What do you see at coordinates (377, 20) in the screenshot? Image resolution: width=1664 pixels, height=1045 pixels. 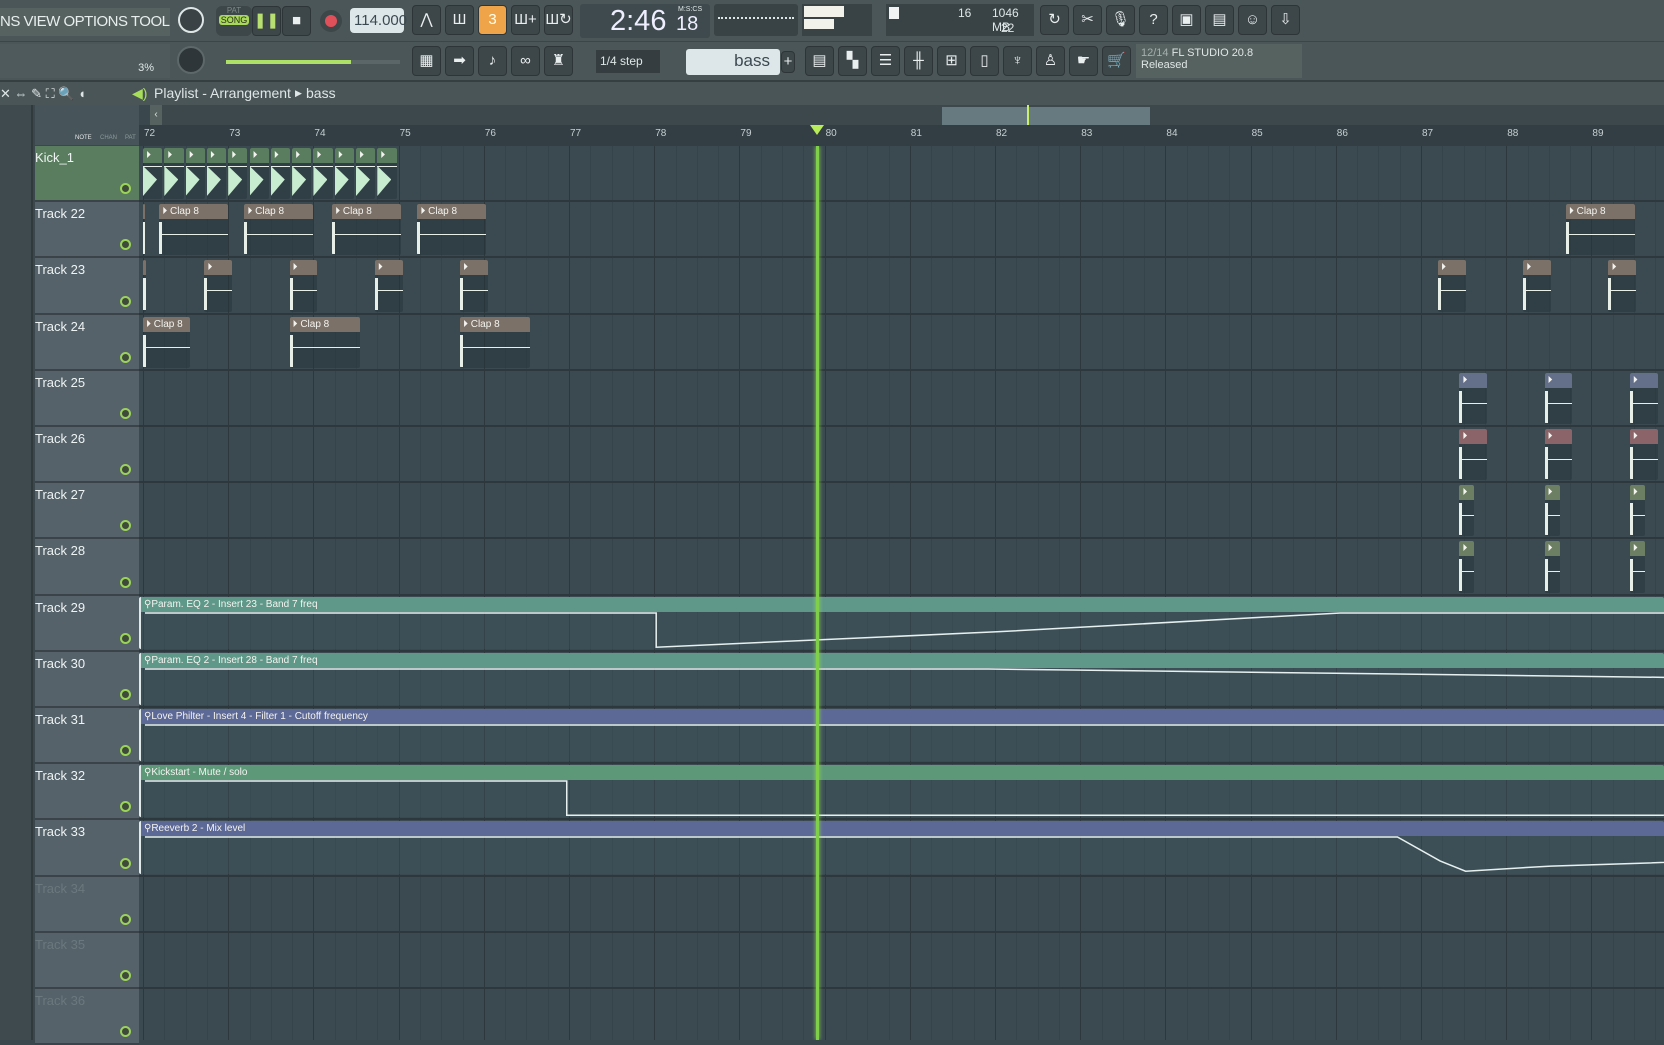 I see `tempo-field: 114.000` at bounding box center [377, 20].